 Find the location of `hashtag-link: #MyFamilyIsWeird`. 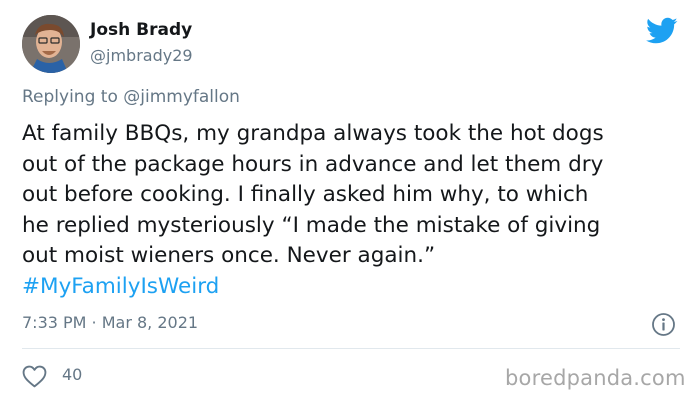

hashtag-link: #MyFamilyIsWeird is located at coordinates (354, 287).